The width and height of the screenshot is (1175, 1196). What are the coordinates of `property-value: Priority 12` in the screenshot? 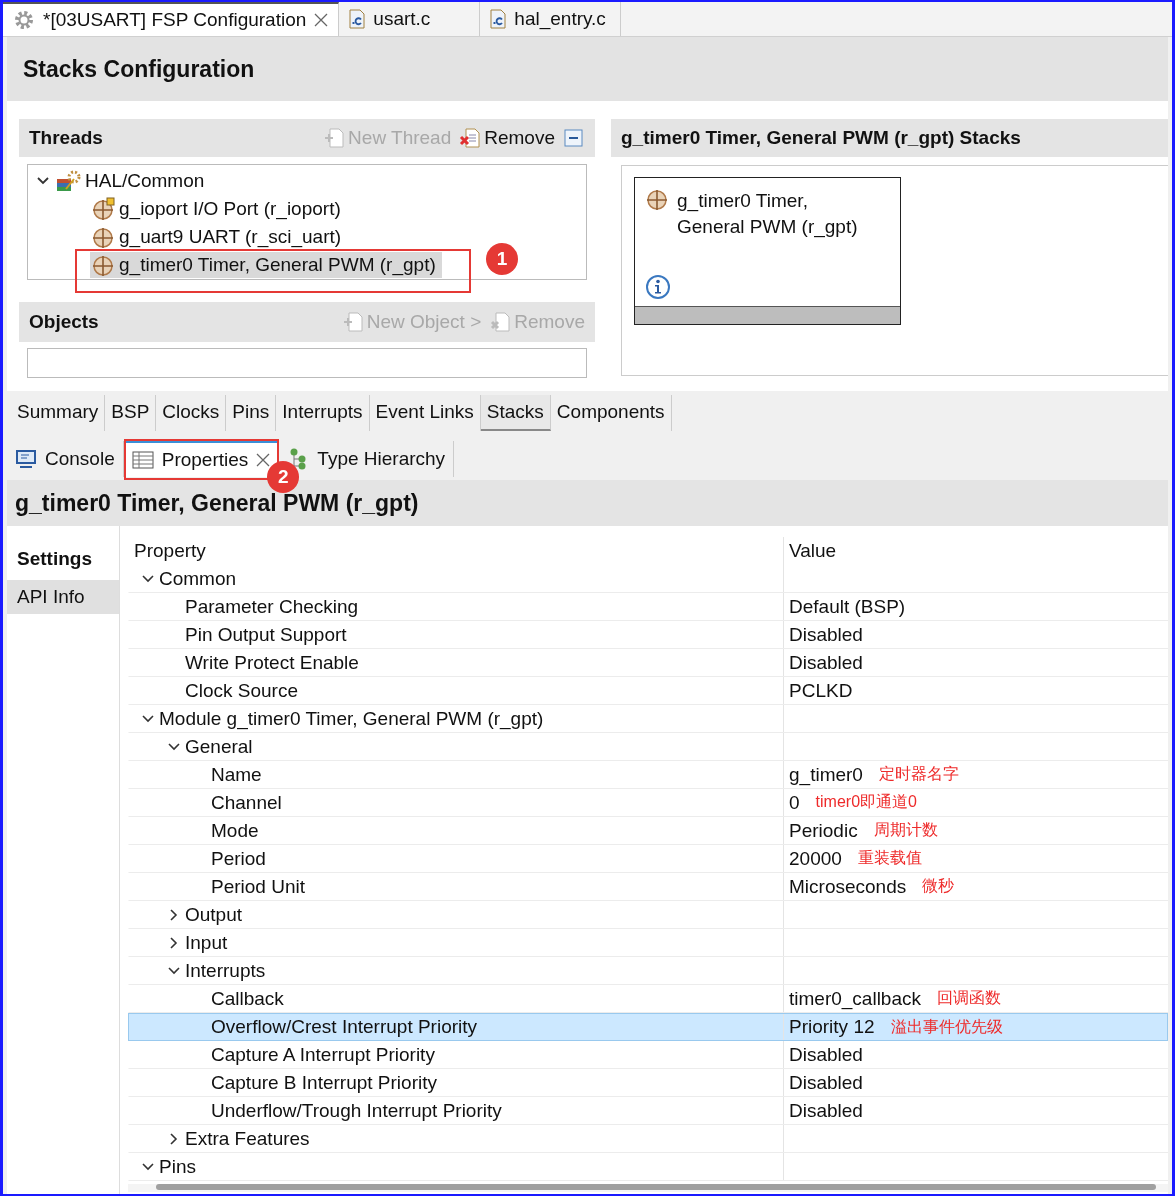 It's located at (832, 1027).